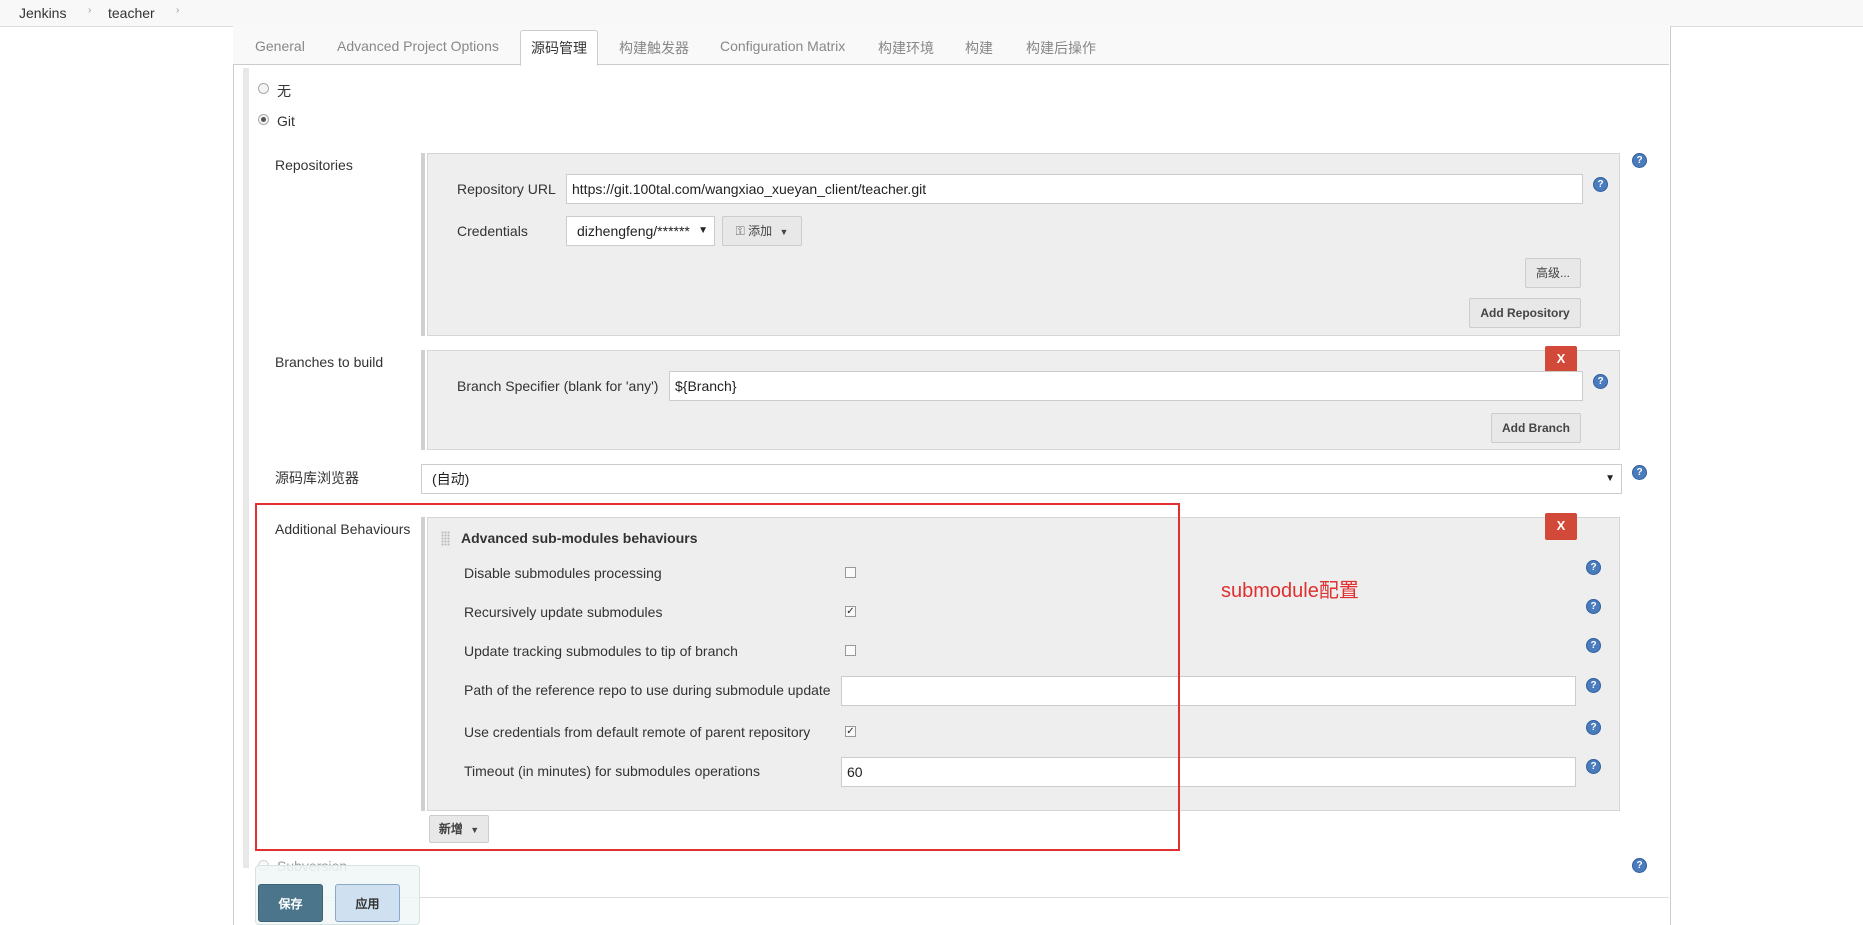  I want to click on key-icon: ⚿, so click(740, 231).